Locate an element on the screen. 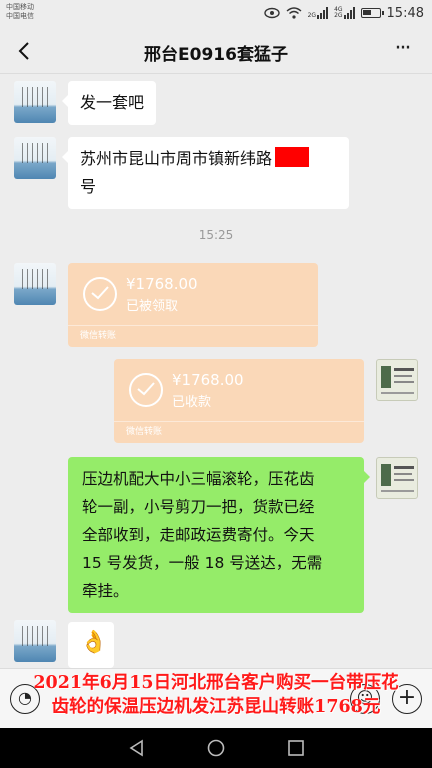 The height and width of the screenshot is (768, 432). emoji-message: 👌 is located at coordinates (91, 645).